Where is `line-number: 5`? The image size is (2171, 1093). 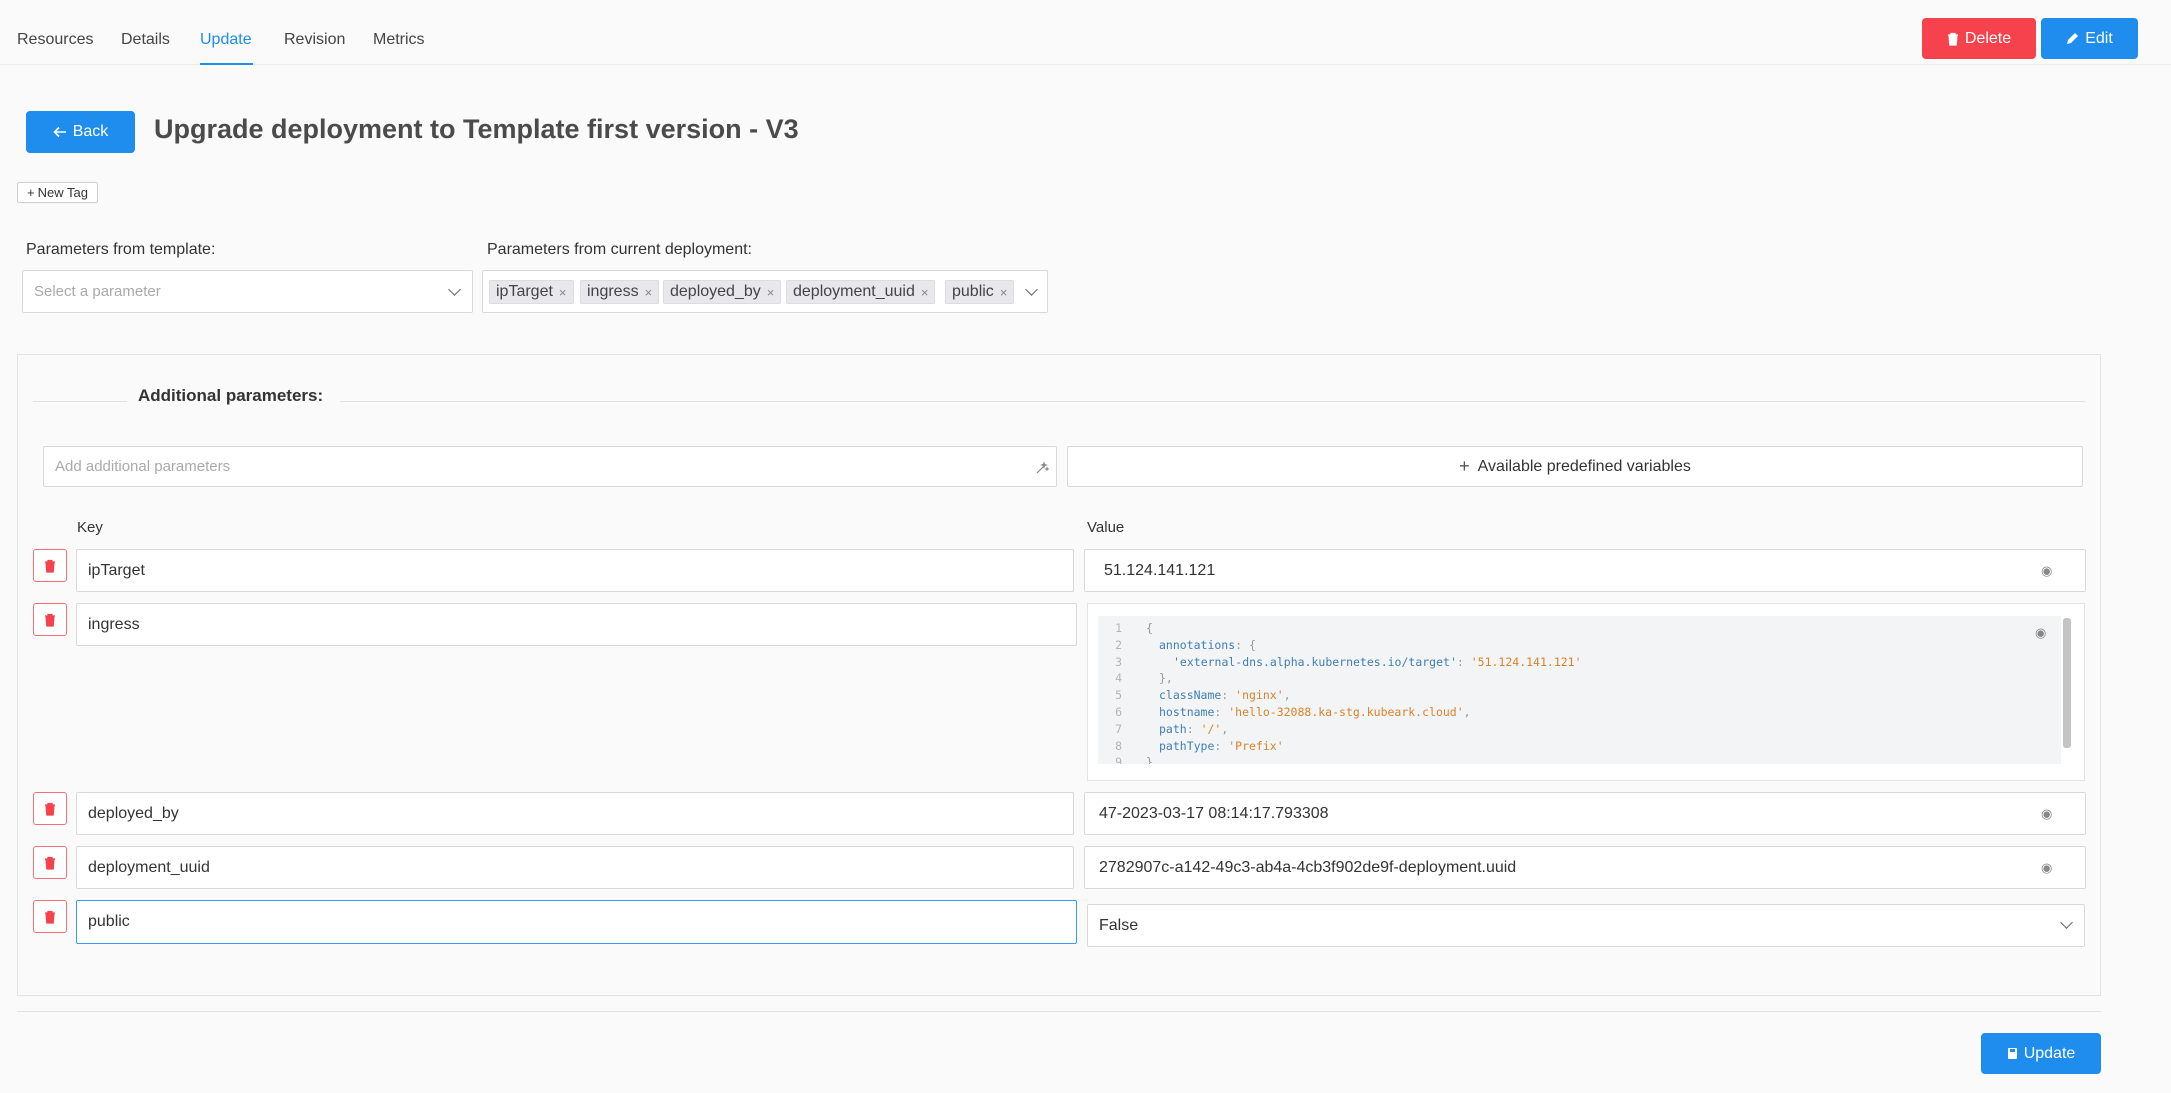
line-number: 5 is located at coordinates (1118, 695).